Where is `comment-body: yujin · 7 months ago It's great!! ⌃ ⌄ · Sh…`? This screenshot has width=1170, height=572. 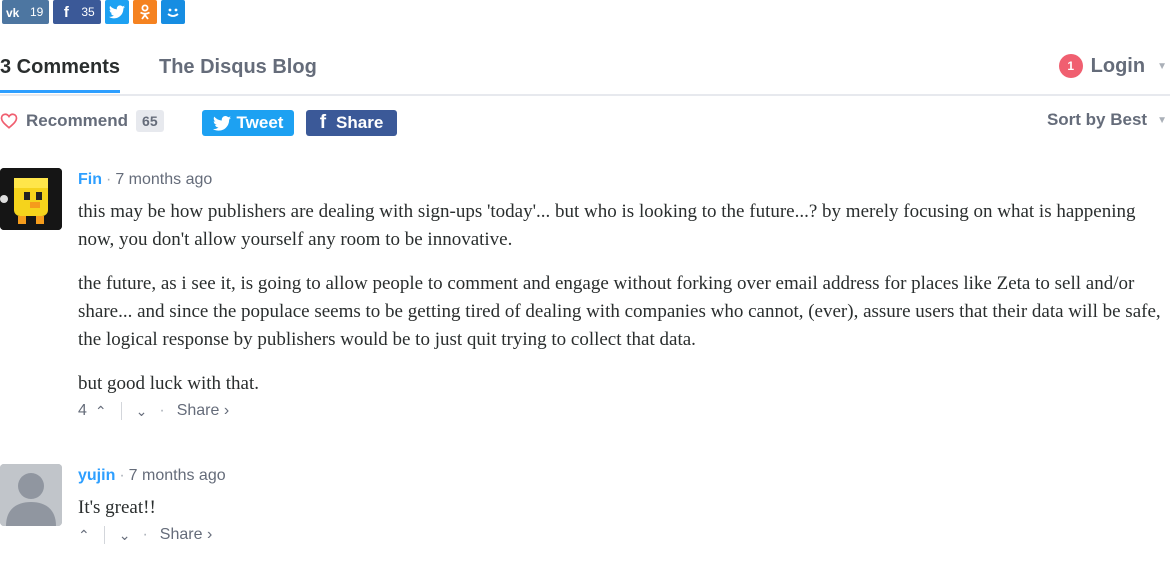
comment-body: yujin · 7 months ago It's great!! ⌃ ⌄ · Sh… is located at coordinates (622, 504).